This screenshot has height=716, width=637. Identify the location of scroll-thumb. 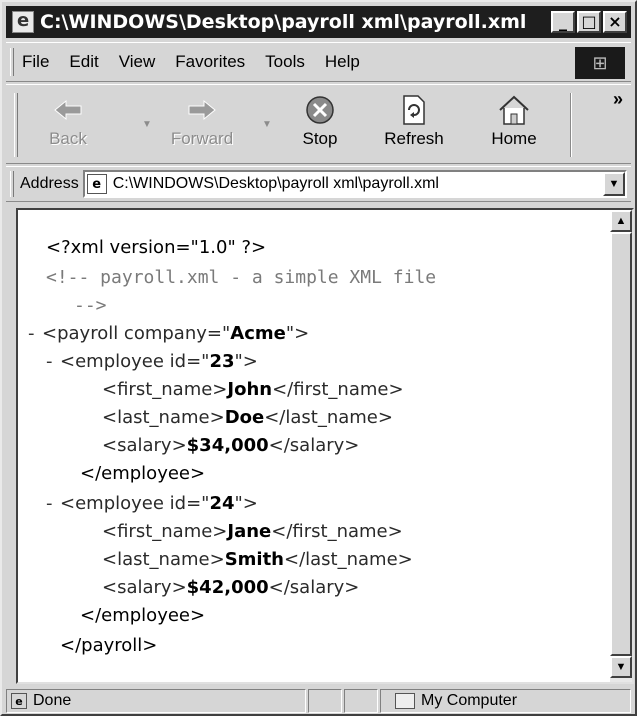
(621, 444).